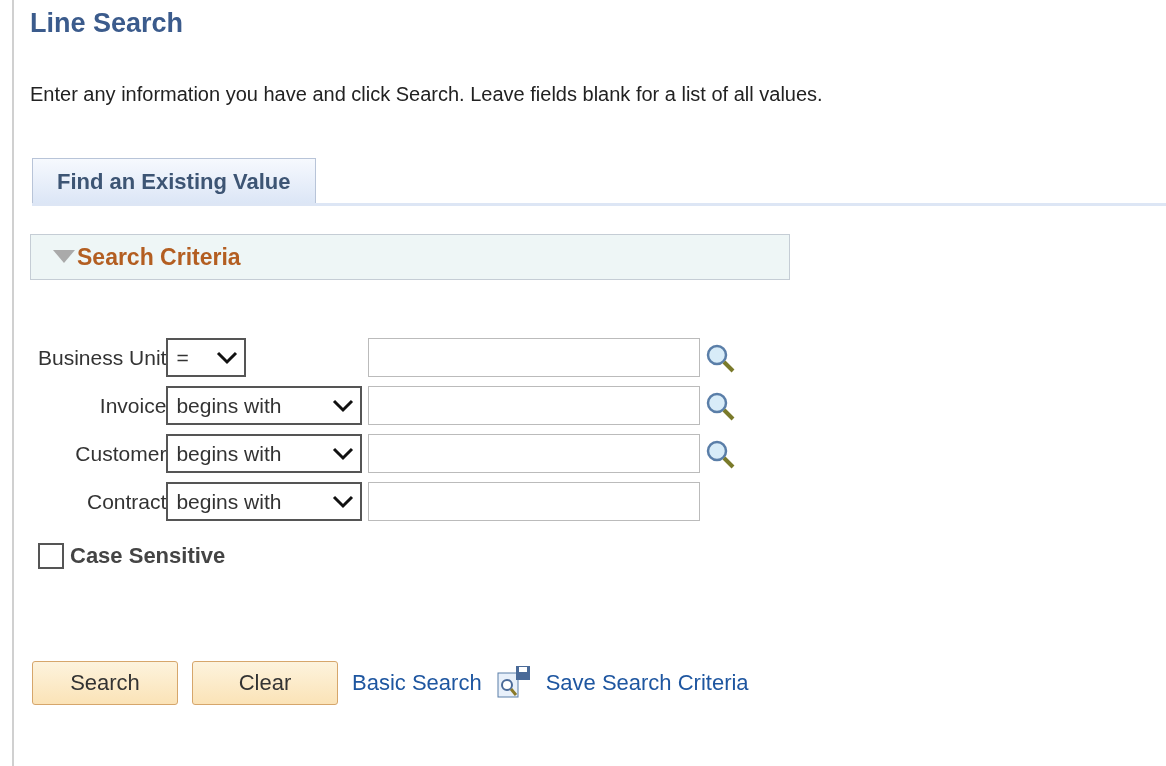  What do you see at coordinates (148, 556) in the screenshot?
I see `checkbox-label: Case Sensitive` at bounding box center [148, 556].